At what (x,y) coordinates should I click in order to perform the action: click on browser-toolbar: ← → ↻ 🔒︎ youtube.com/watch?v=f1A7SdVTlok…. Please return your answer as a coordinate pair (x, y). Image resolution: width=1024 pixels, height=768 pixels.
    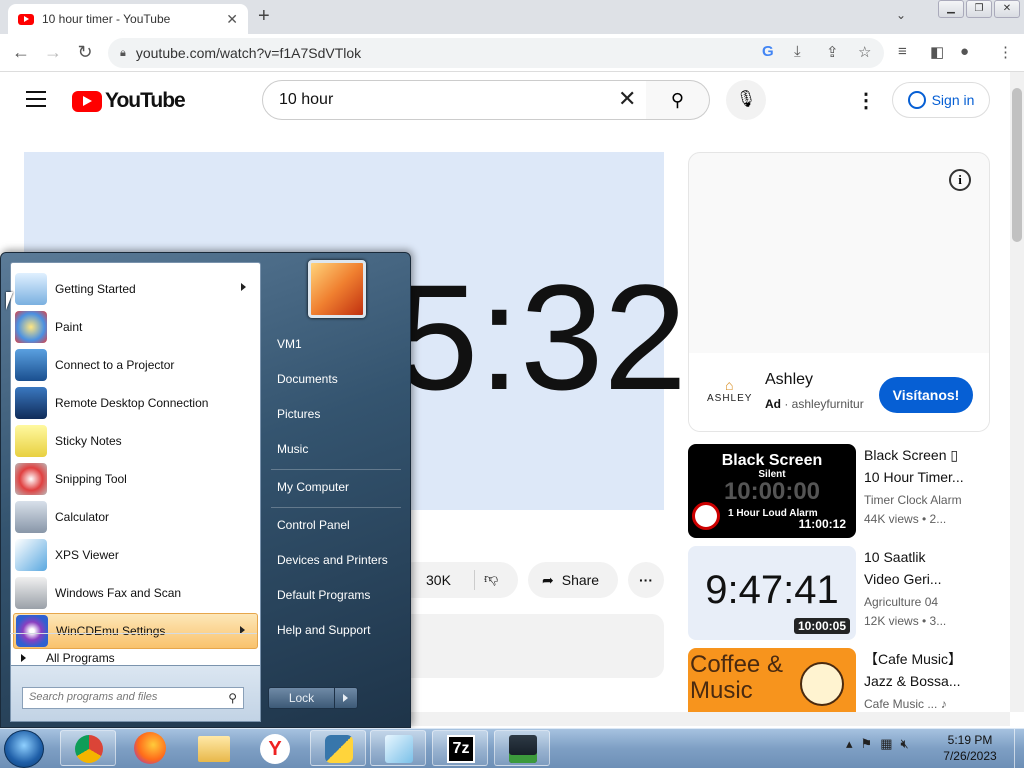
    Looking at the image, I should click on (512, 53).